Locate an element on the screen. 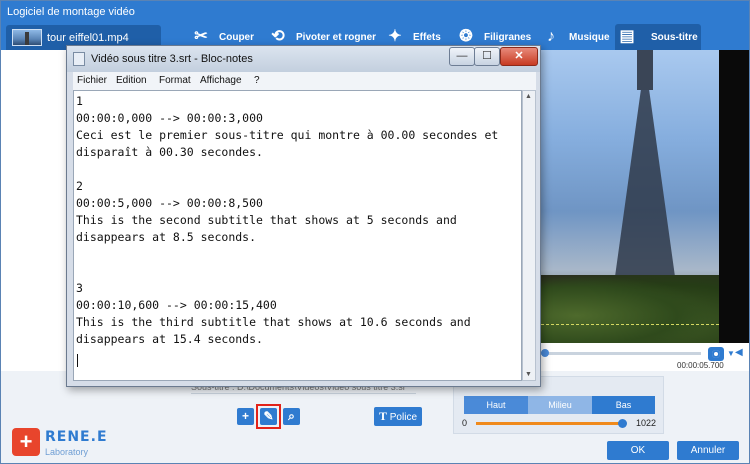 The height and width of the screenshot is (464, 750). notepad-title: Vidéo sous titre 3.srt - Bloc-notes is located at coordinates (172, 59).